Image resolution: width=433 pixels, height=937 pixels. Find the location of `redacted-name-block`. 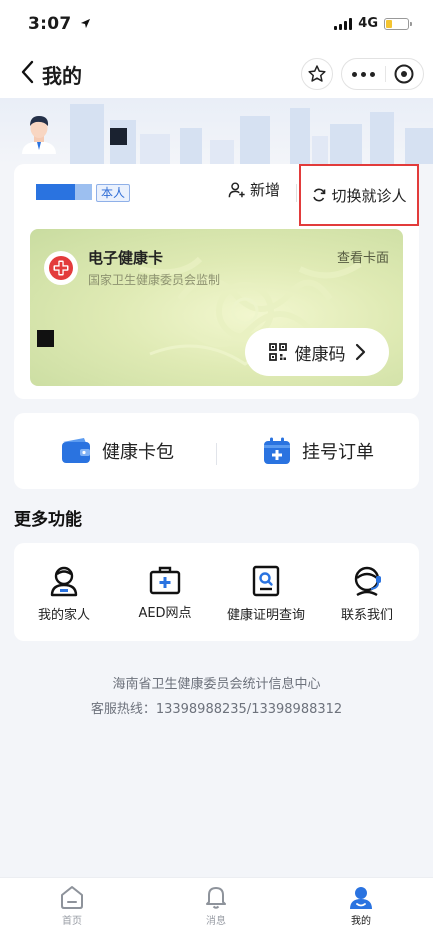

redacted-name-block is located at coordinates (118, 136).